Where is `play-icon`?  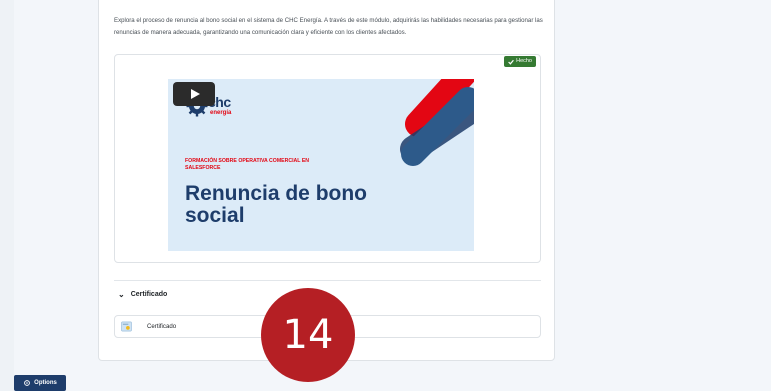
play-icon is located at coordinates (195, 94).